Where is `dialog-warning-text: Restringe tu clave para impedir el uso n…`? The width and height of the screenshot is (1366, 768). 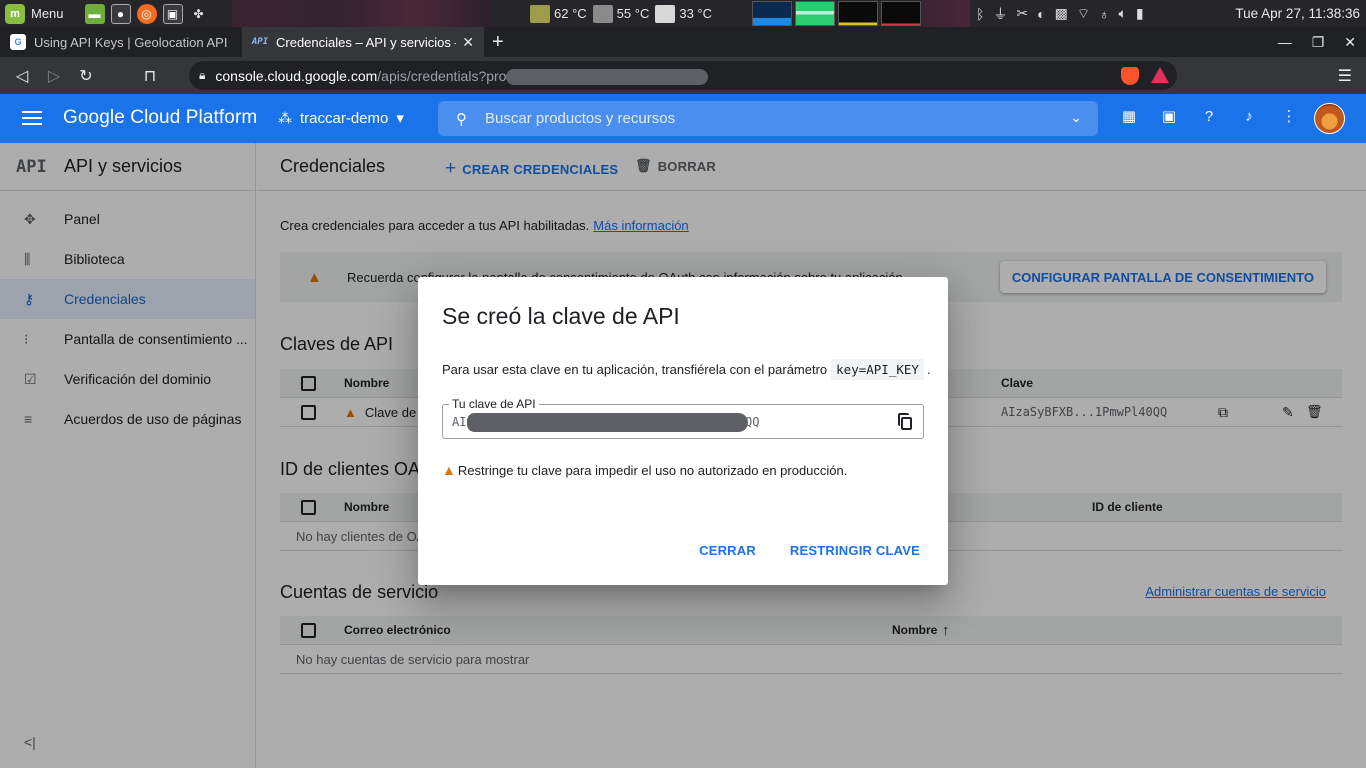 dialog-warning-text: Restringe tu clave para impedir el uso n… is located at coordinates (652, 470).